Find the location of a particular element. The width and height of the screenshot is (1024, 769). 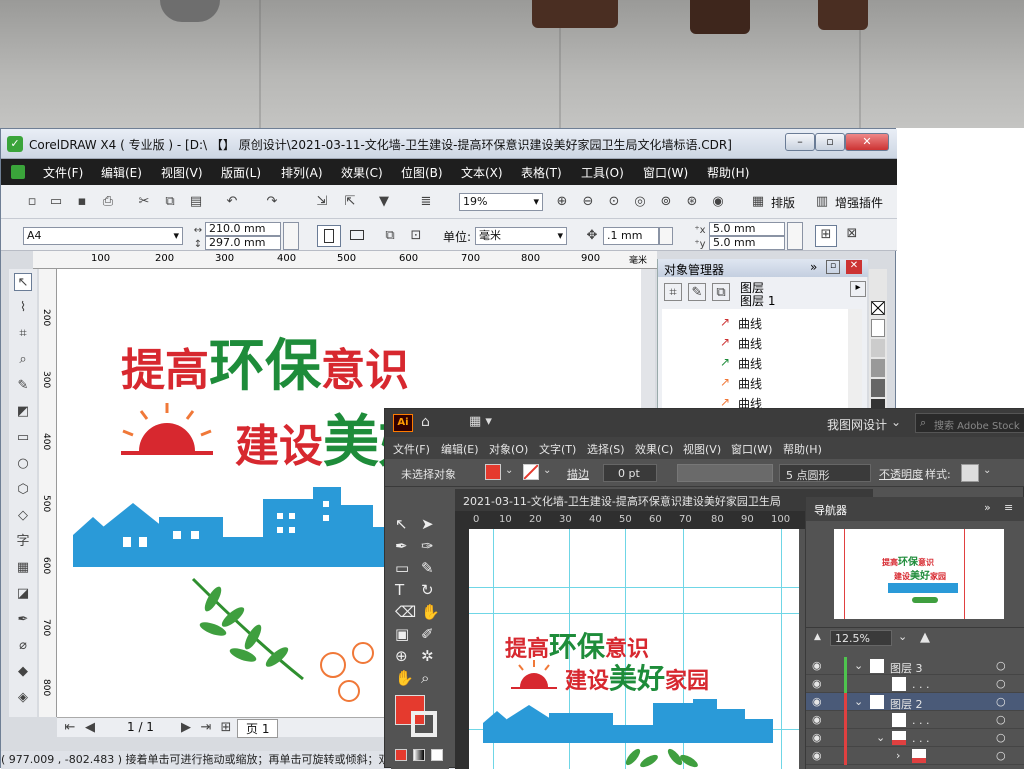

rectangle-tool-icon: ▭ is located at coordinates (402, 568).